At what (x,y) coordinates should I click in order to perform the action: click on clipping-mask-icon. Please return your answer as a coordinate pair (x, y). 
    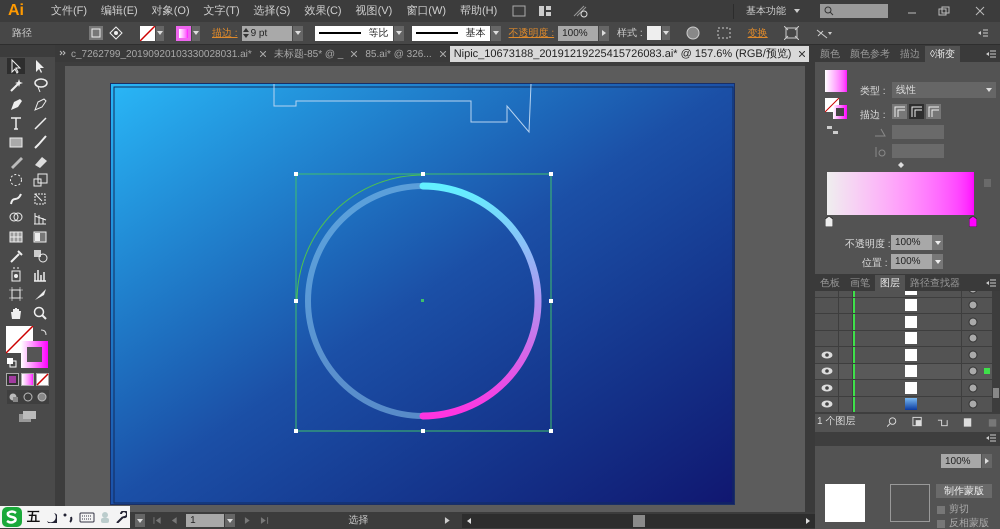
    Looking at the image, I should click on (917, 422).